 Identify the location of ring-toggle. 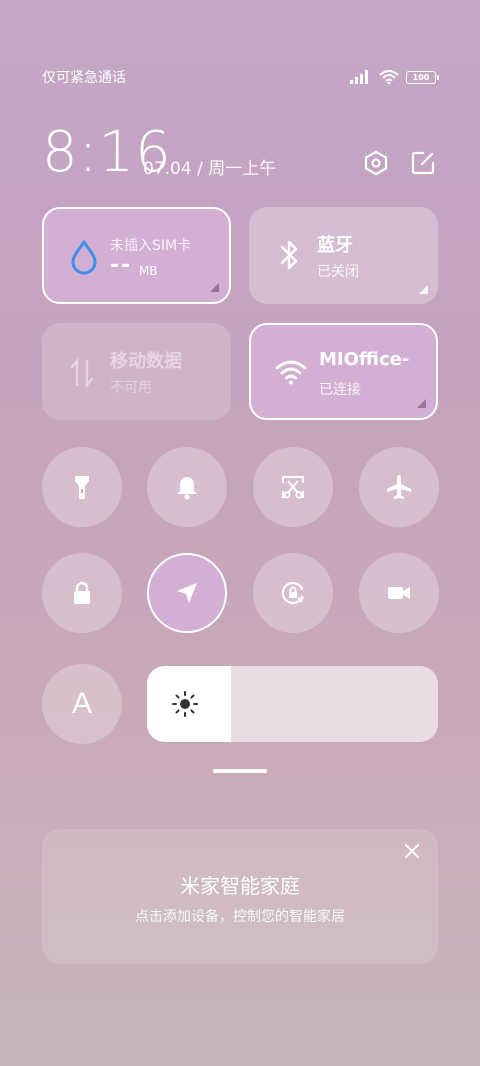
(187, 487).